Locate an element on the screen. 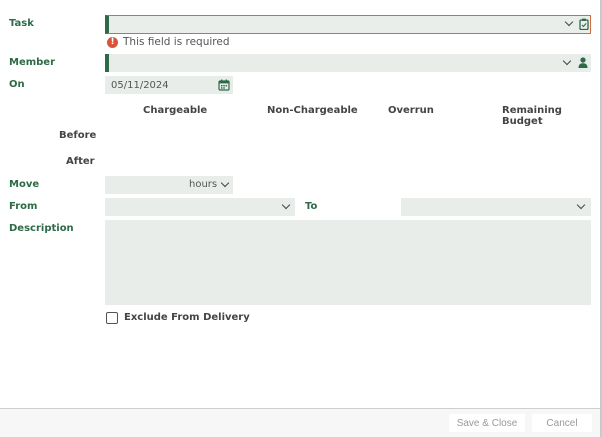 The height and width of the screenshot is (437, 602). cancel-button: Cancel is located at coordinates (562, 423).